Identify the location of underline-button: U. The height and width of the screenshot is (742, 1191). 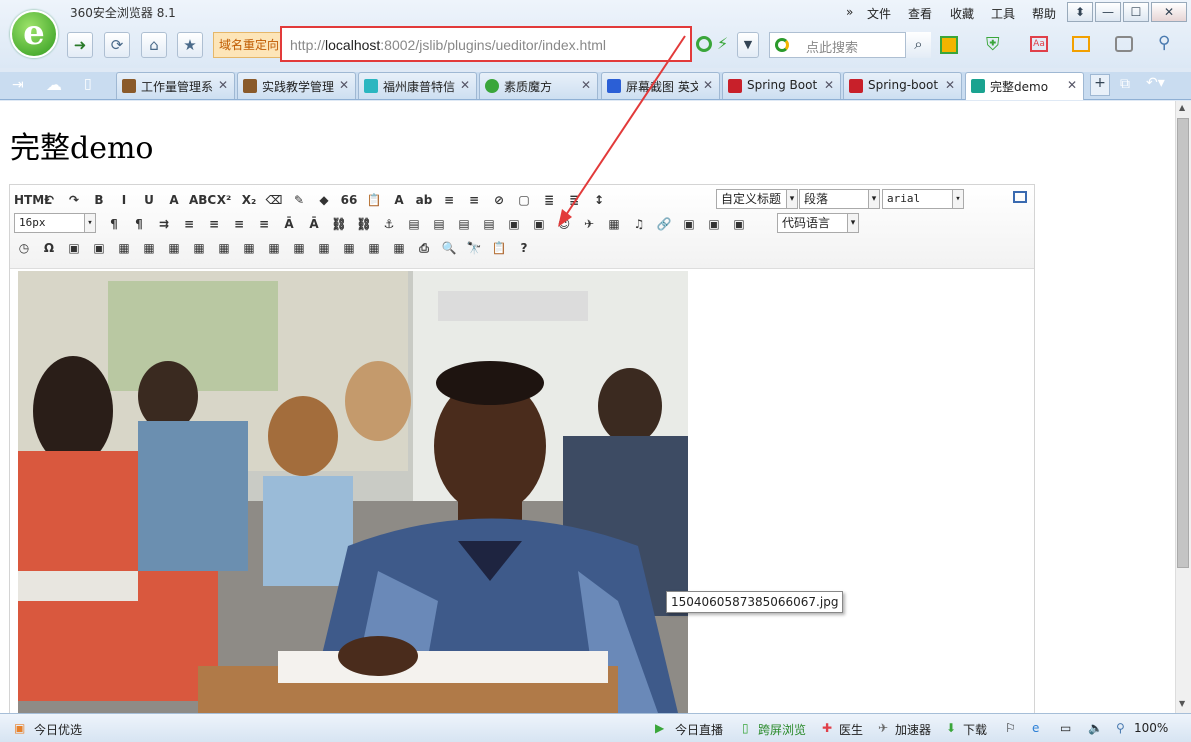
(149, 200).